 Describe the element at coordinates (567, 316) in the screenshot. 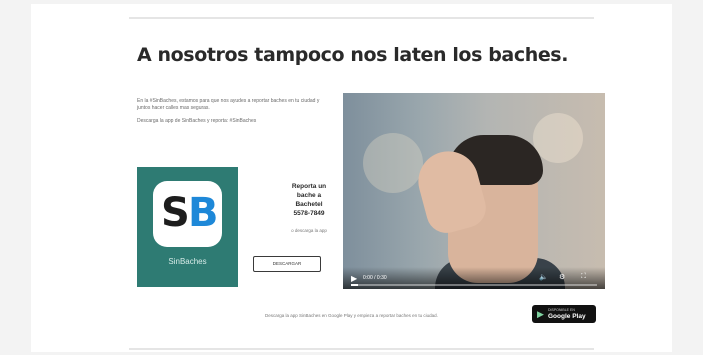

I see `store-name: Google Play` at that location.